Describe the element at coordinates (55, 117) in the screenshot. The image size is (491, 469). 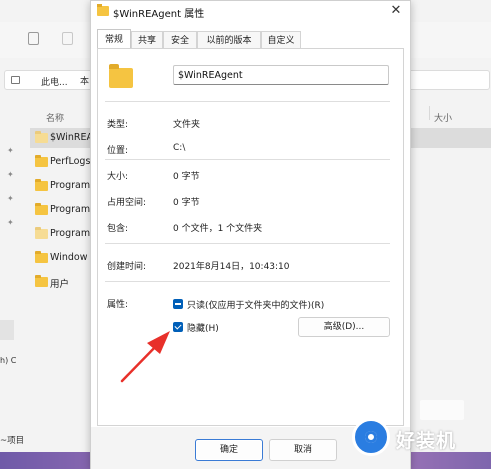
I see `column-header-name: 名称` at that location.